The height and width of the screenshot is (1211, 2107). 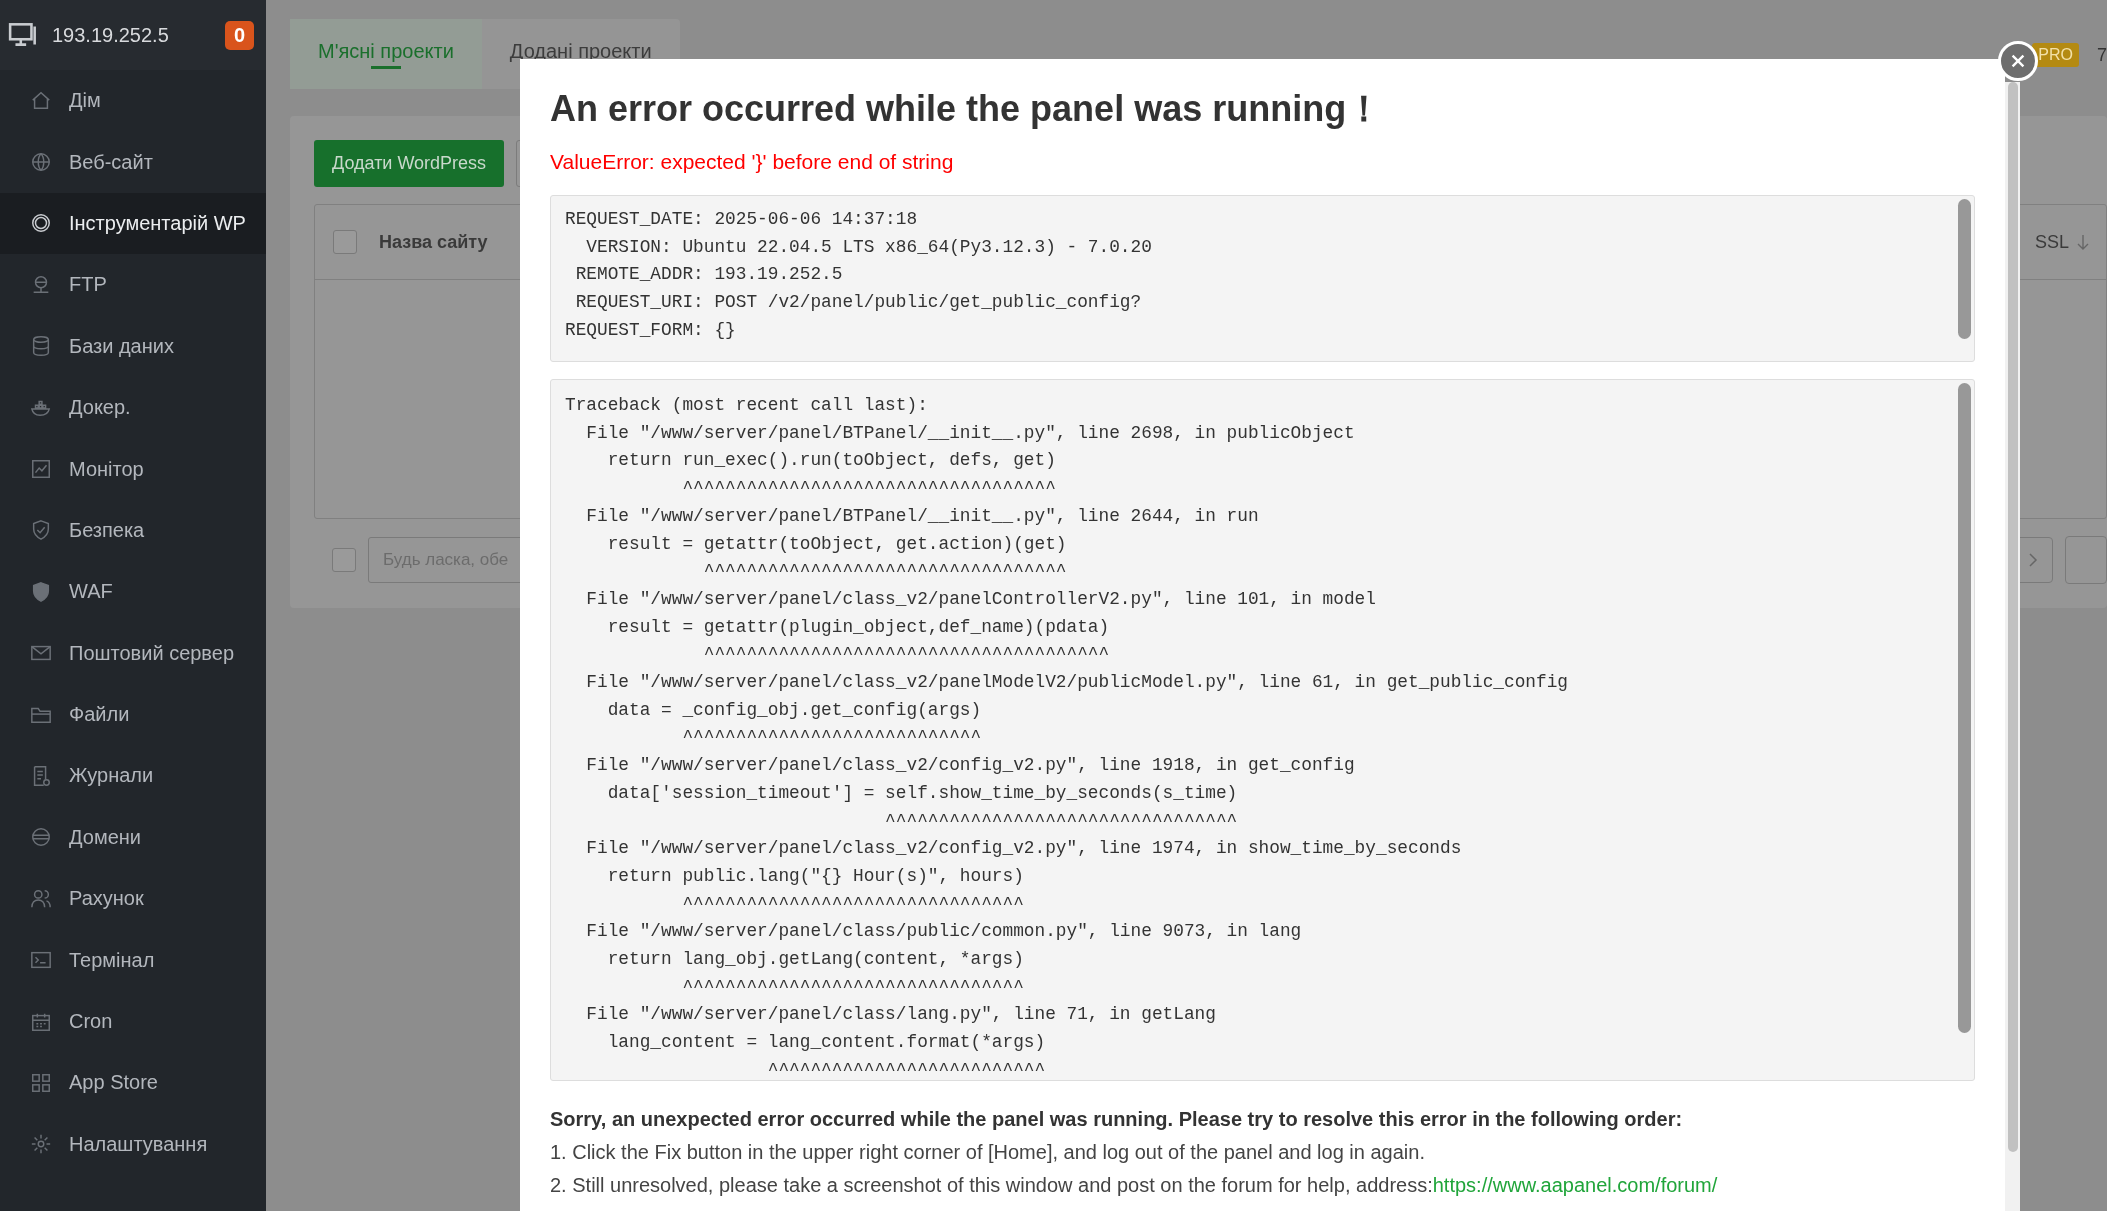 What do you see at coordinates (906, 655) in the screenshot?
I see `code-line: ^^^^^^^^^^^^^^^^^^^^^^^^^^^^^^^^^^^^^^` at bounding box center [906, 655].